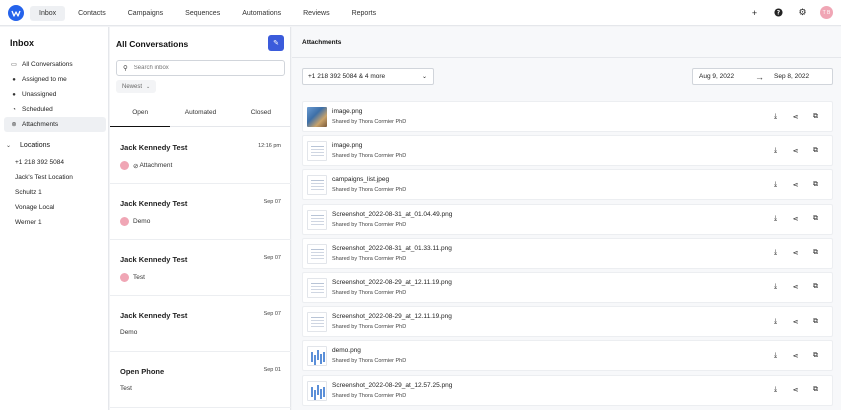 The image size is (841, 410). I want to click on location-item: Werner 1, so click(44, 222).